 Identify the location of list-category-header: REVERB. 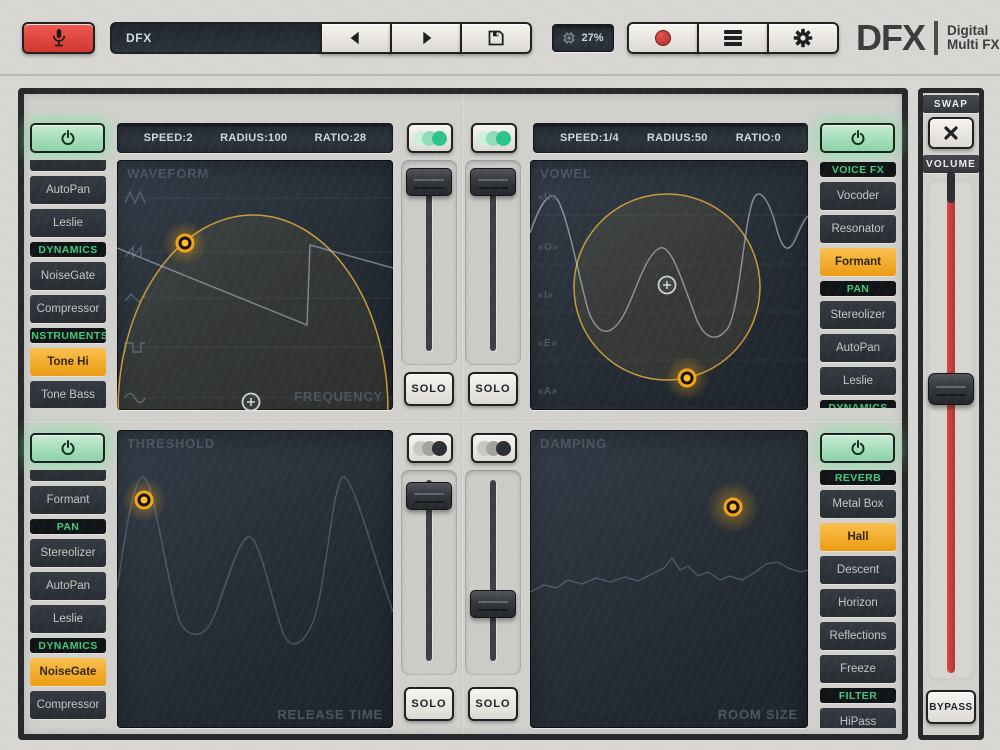
(858, 477).